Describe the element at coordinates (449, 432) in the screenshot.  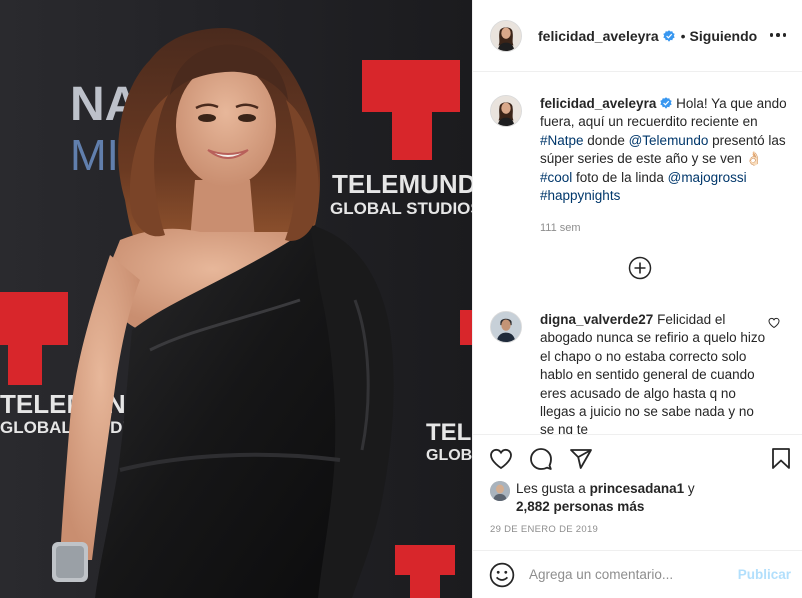
I see `svg-text: TELE` at that location.